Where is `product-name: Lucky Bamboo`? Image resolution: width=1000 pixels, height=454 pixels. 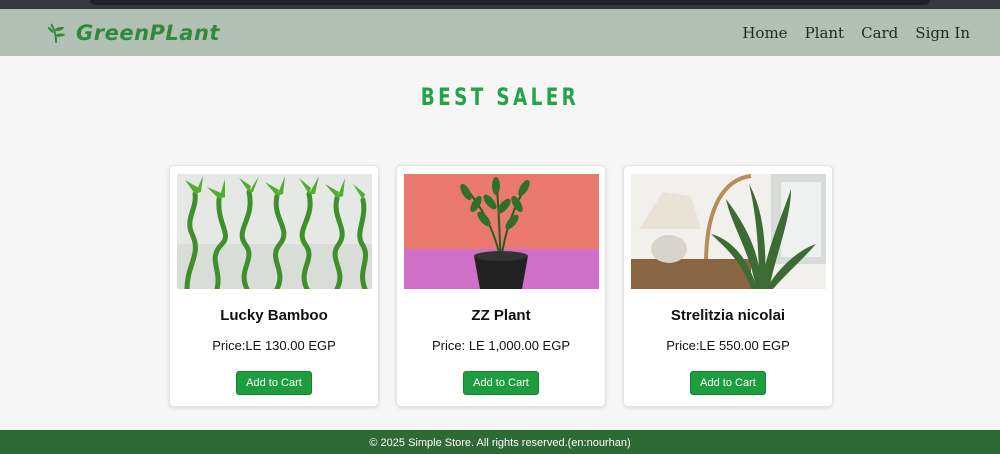
product-name: Lucky Bamboo is located at coordinates (274, 315).